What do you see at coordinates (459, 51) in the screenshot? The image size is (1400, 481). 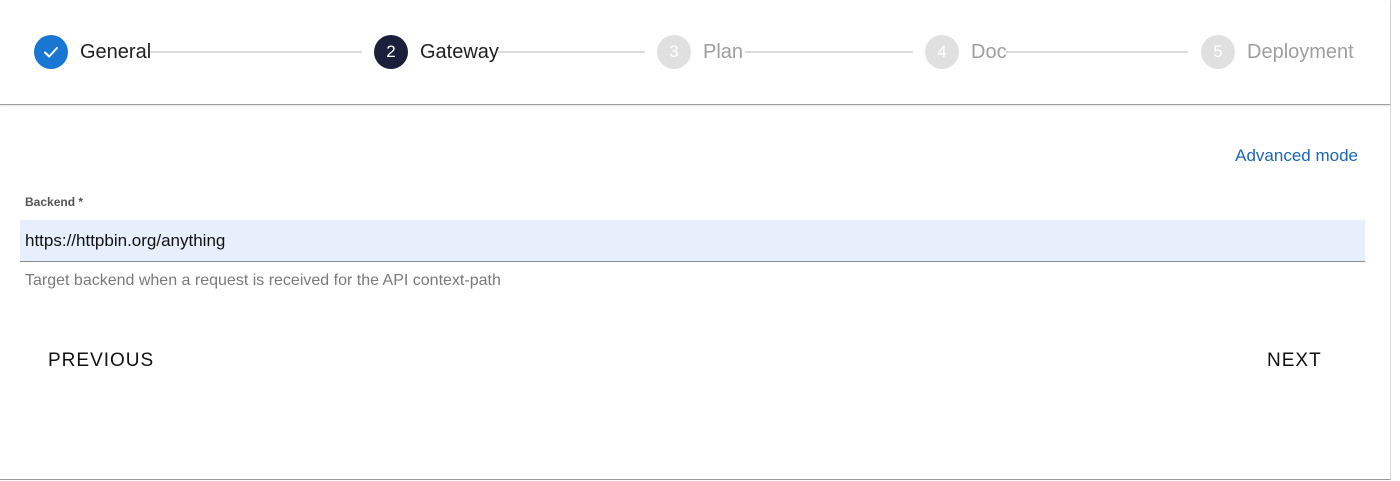 I see `step-label: Gateway` at bounding box center [459, 51].